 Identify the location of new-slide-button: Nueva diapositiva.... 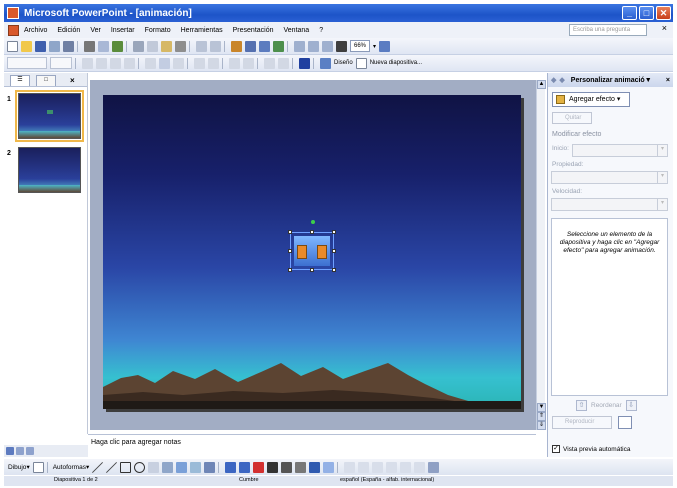
(396, 63).